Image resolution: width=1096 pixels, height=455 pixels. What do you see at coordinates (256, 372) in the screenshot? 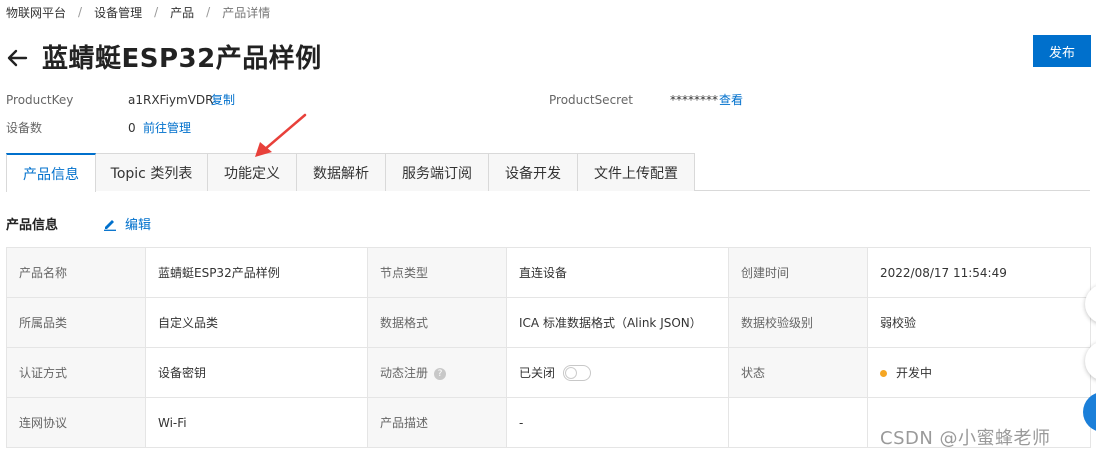
I see `auth-method-value: 设备密钥` at bounding box center [256, 372].